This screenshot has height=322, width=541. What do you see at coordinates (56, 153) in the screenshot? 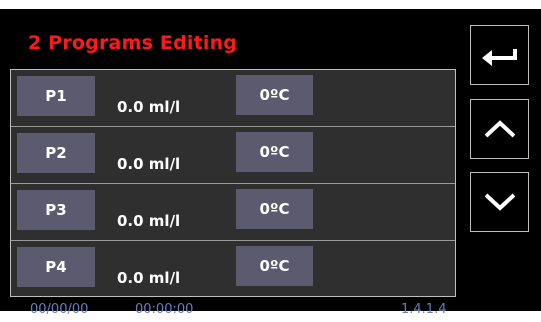
I see `program-button-p2: P2` at bounding box center [56, 153].